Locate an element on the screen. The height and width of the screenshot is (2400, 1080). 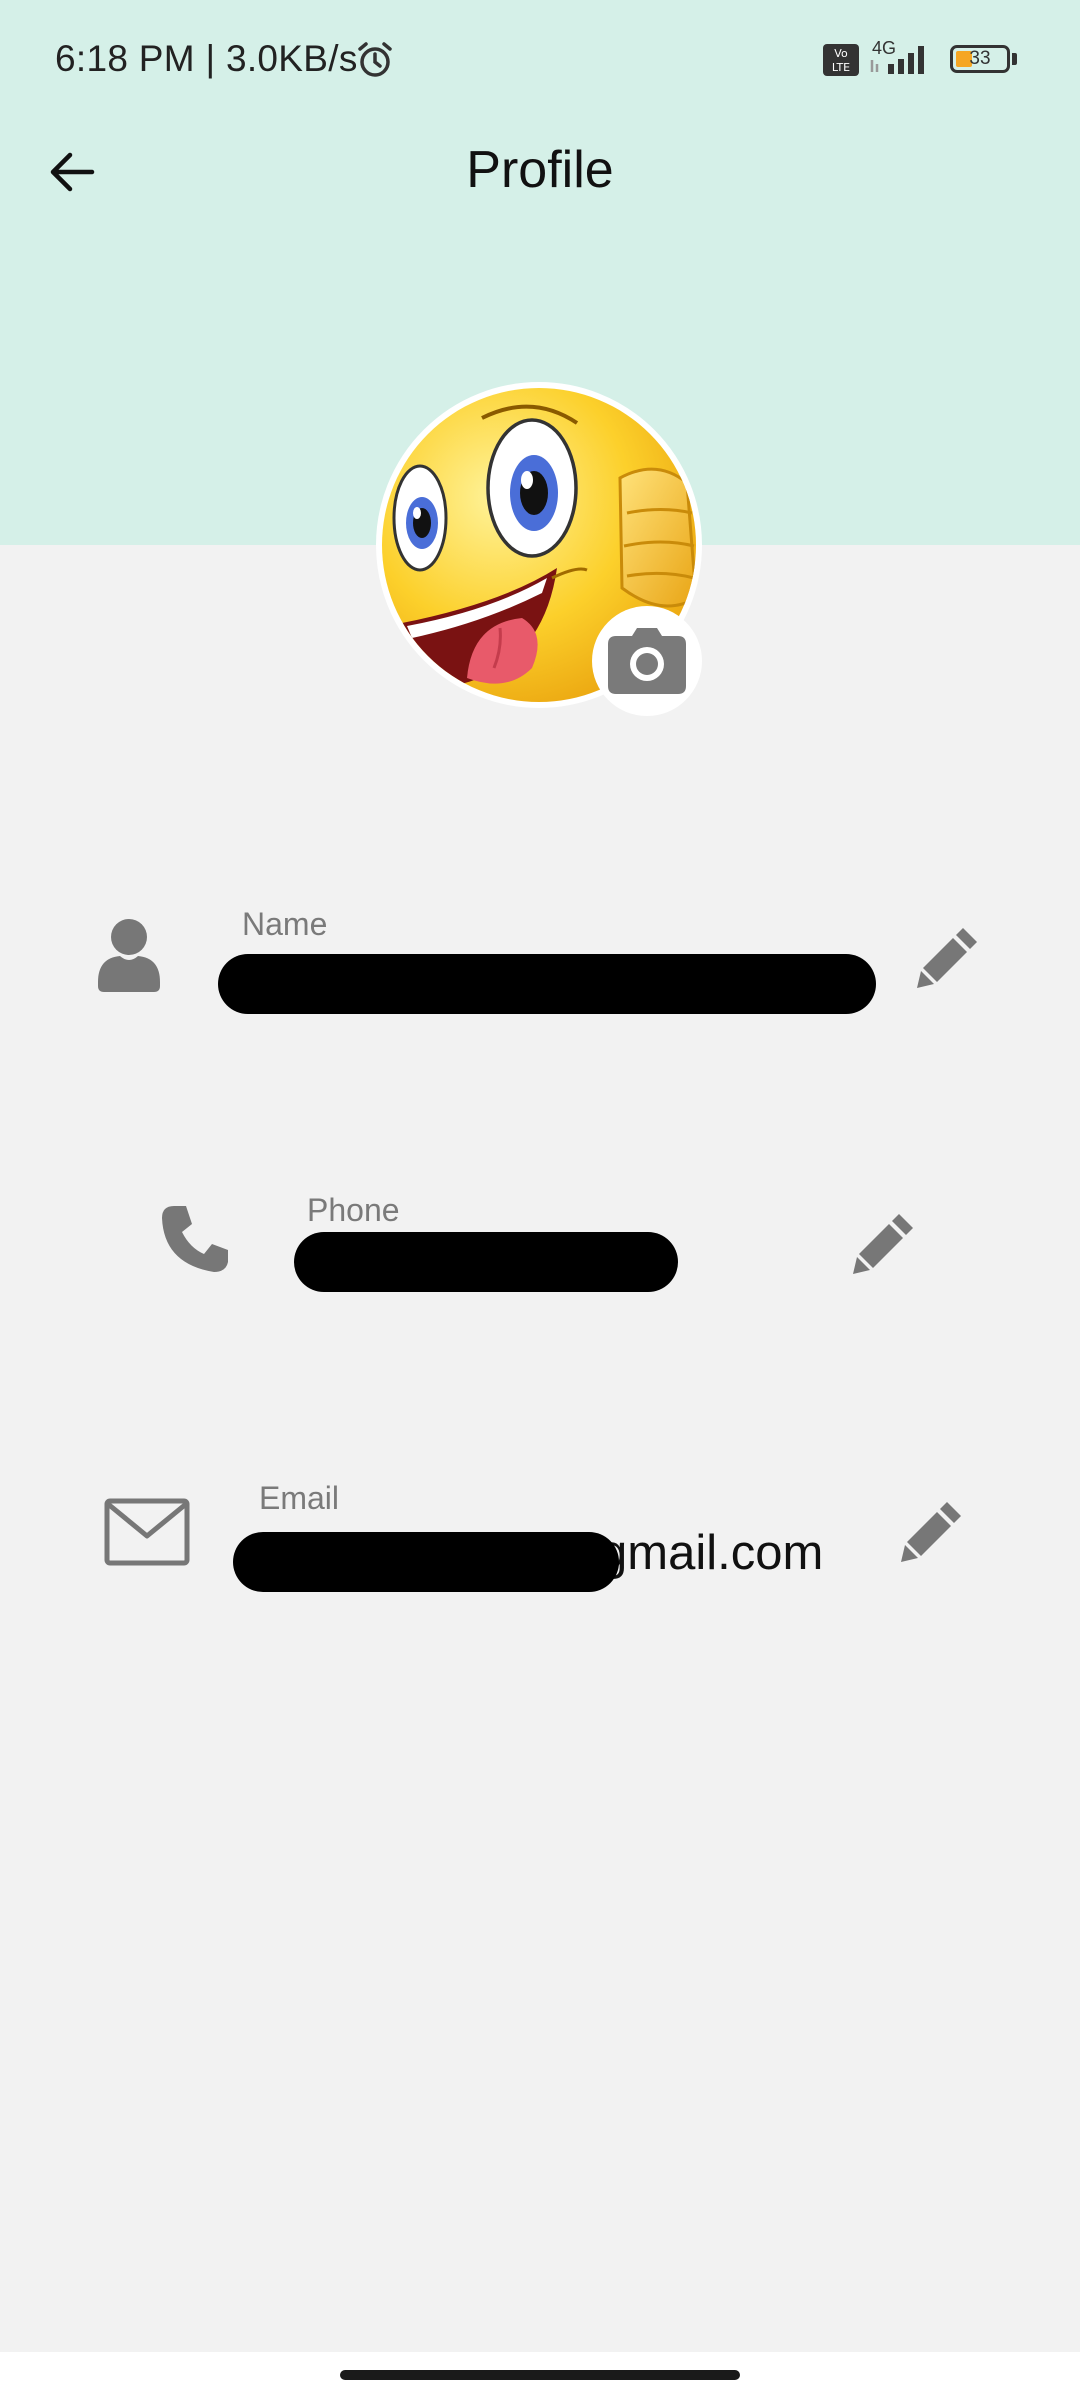
camera-icon is located at coordinates (647, 661).